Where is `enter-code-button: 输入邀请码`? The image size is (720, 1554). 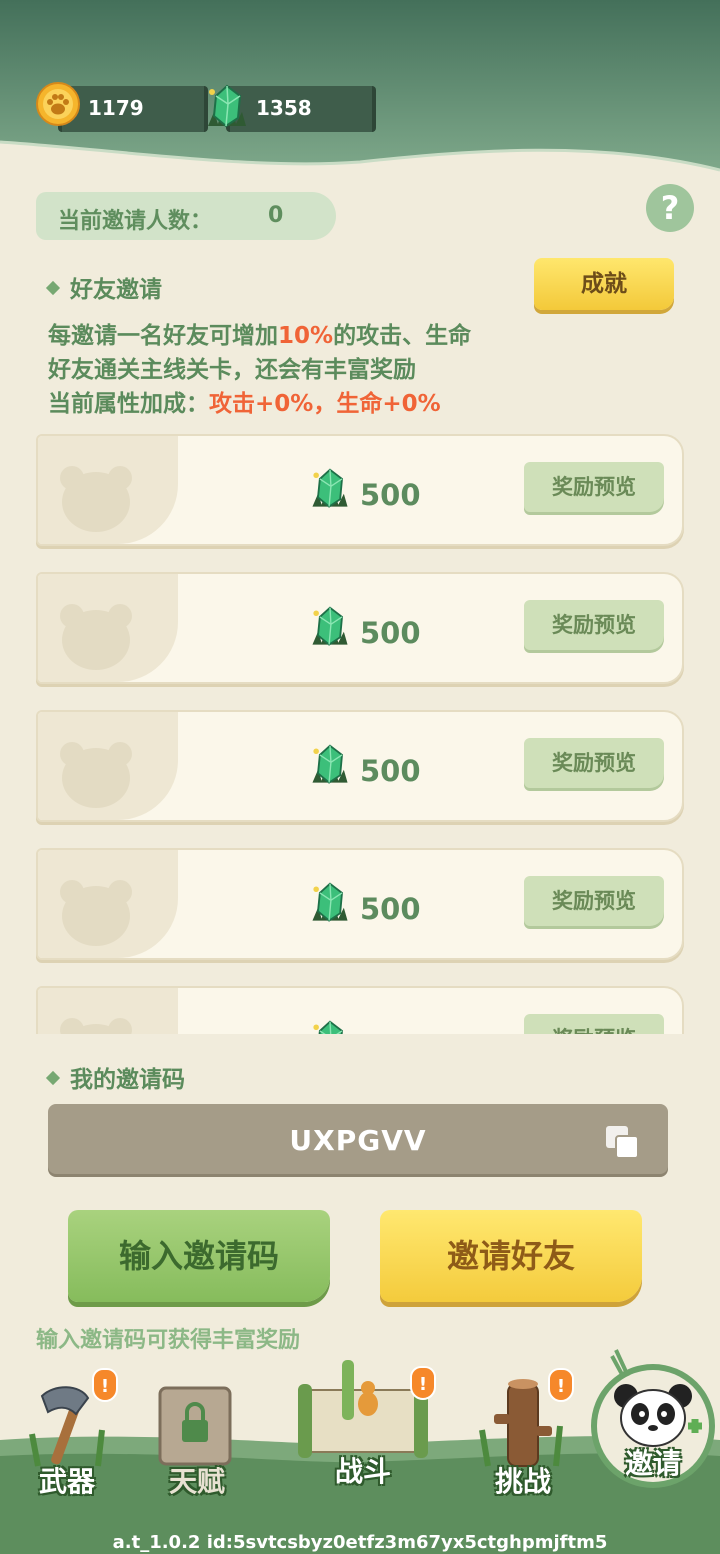
enter-code-button: 输入邀请码 is located at coordinates (199, 1256).